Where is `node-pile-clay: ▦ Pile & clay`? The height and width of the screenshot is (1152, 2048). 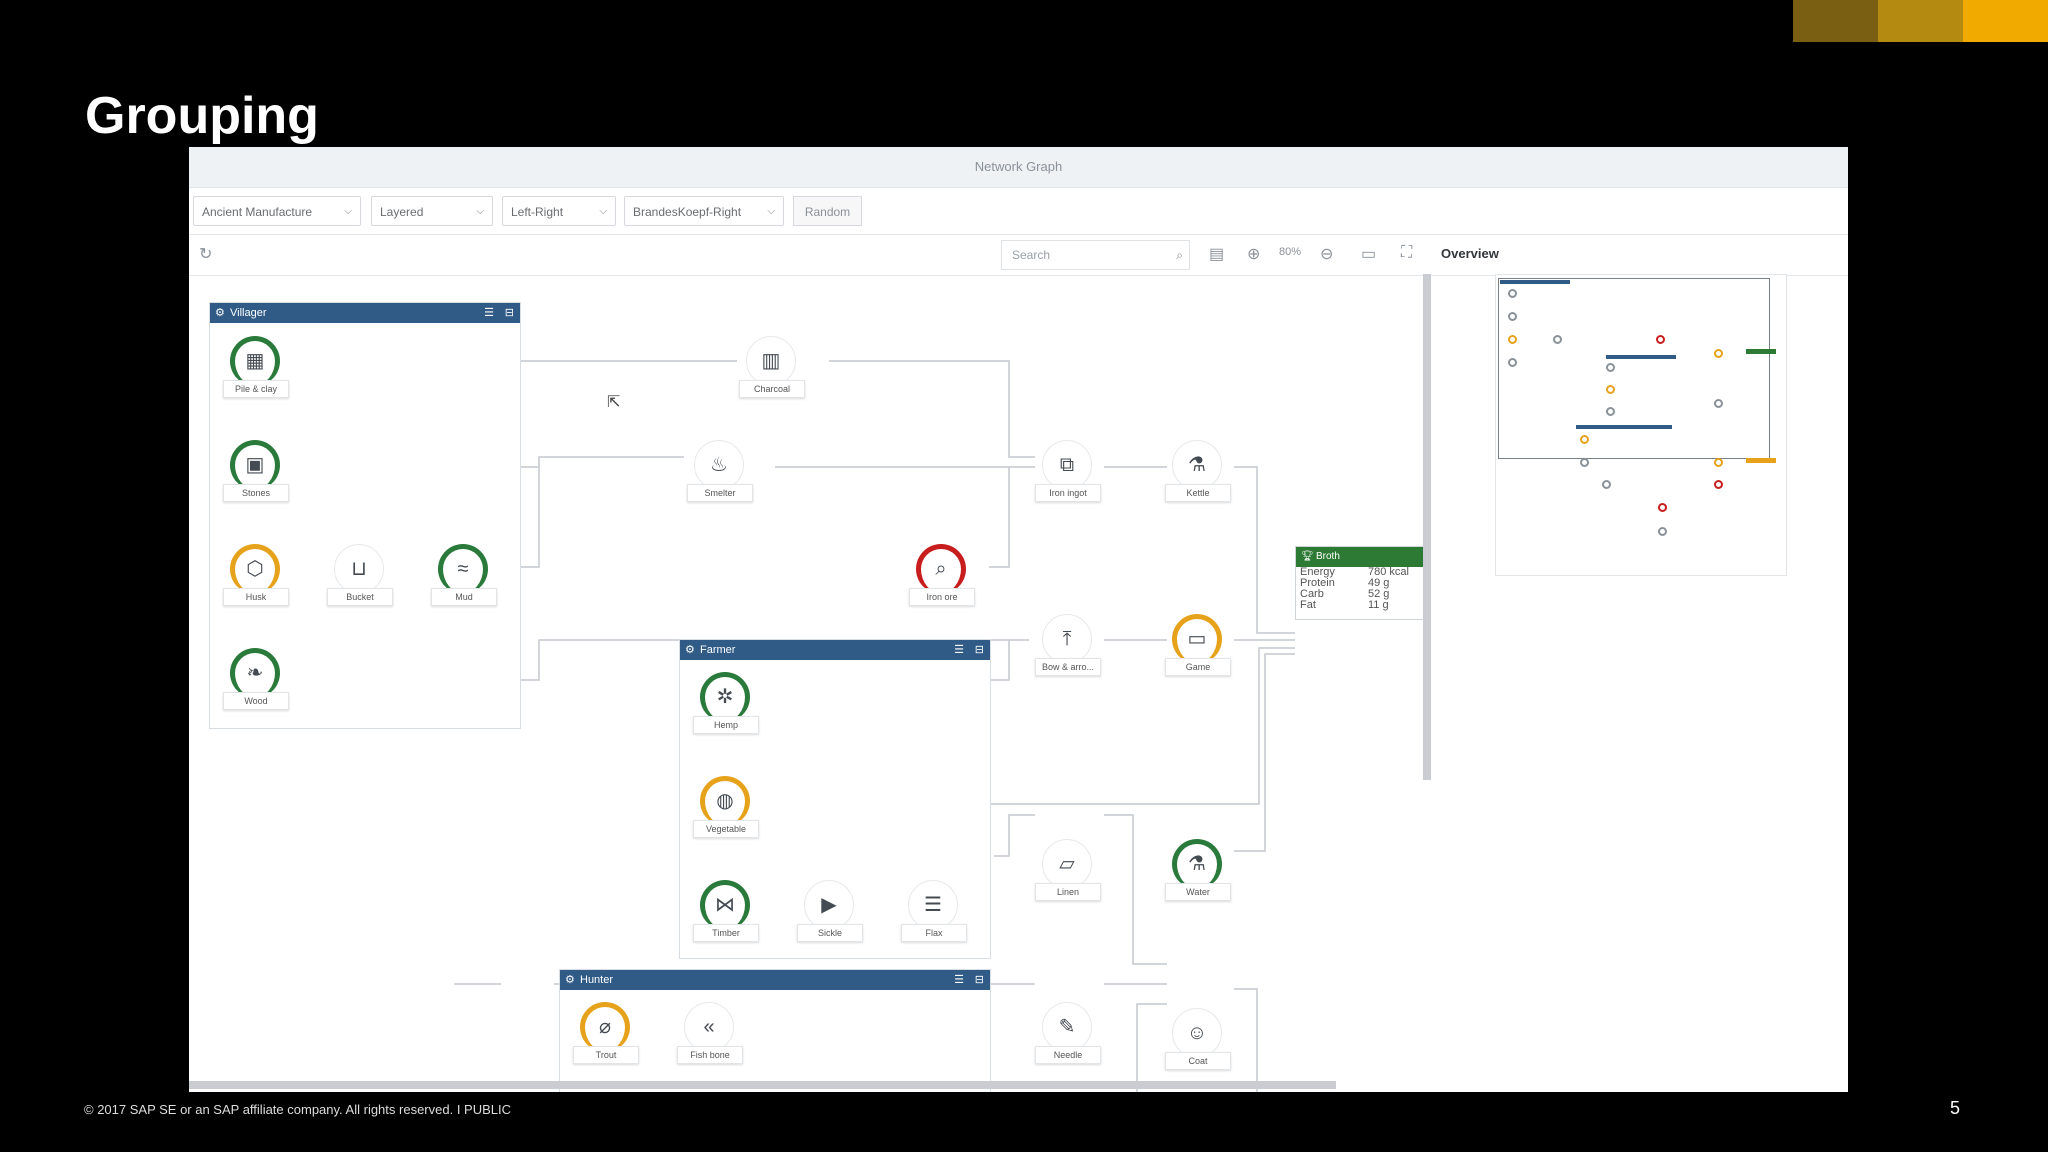
node-pile-clay: ▦ Pile & clay is located at coordinates (257, 372).